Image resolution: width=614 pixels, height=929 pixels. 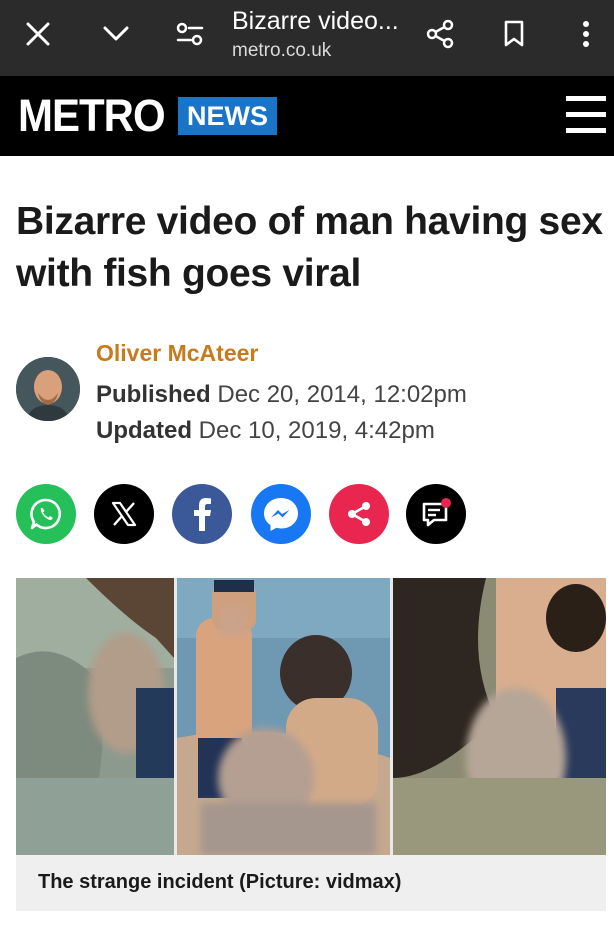 What do you see at coordinates (116, 34) in the screenshot?
I see `chevron-down-icon` at bounding box center [116, 34].